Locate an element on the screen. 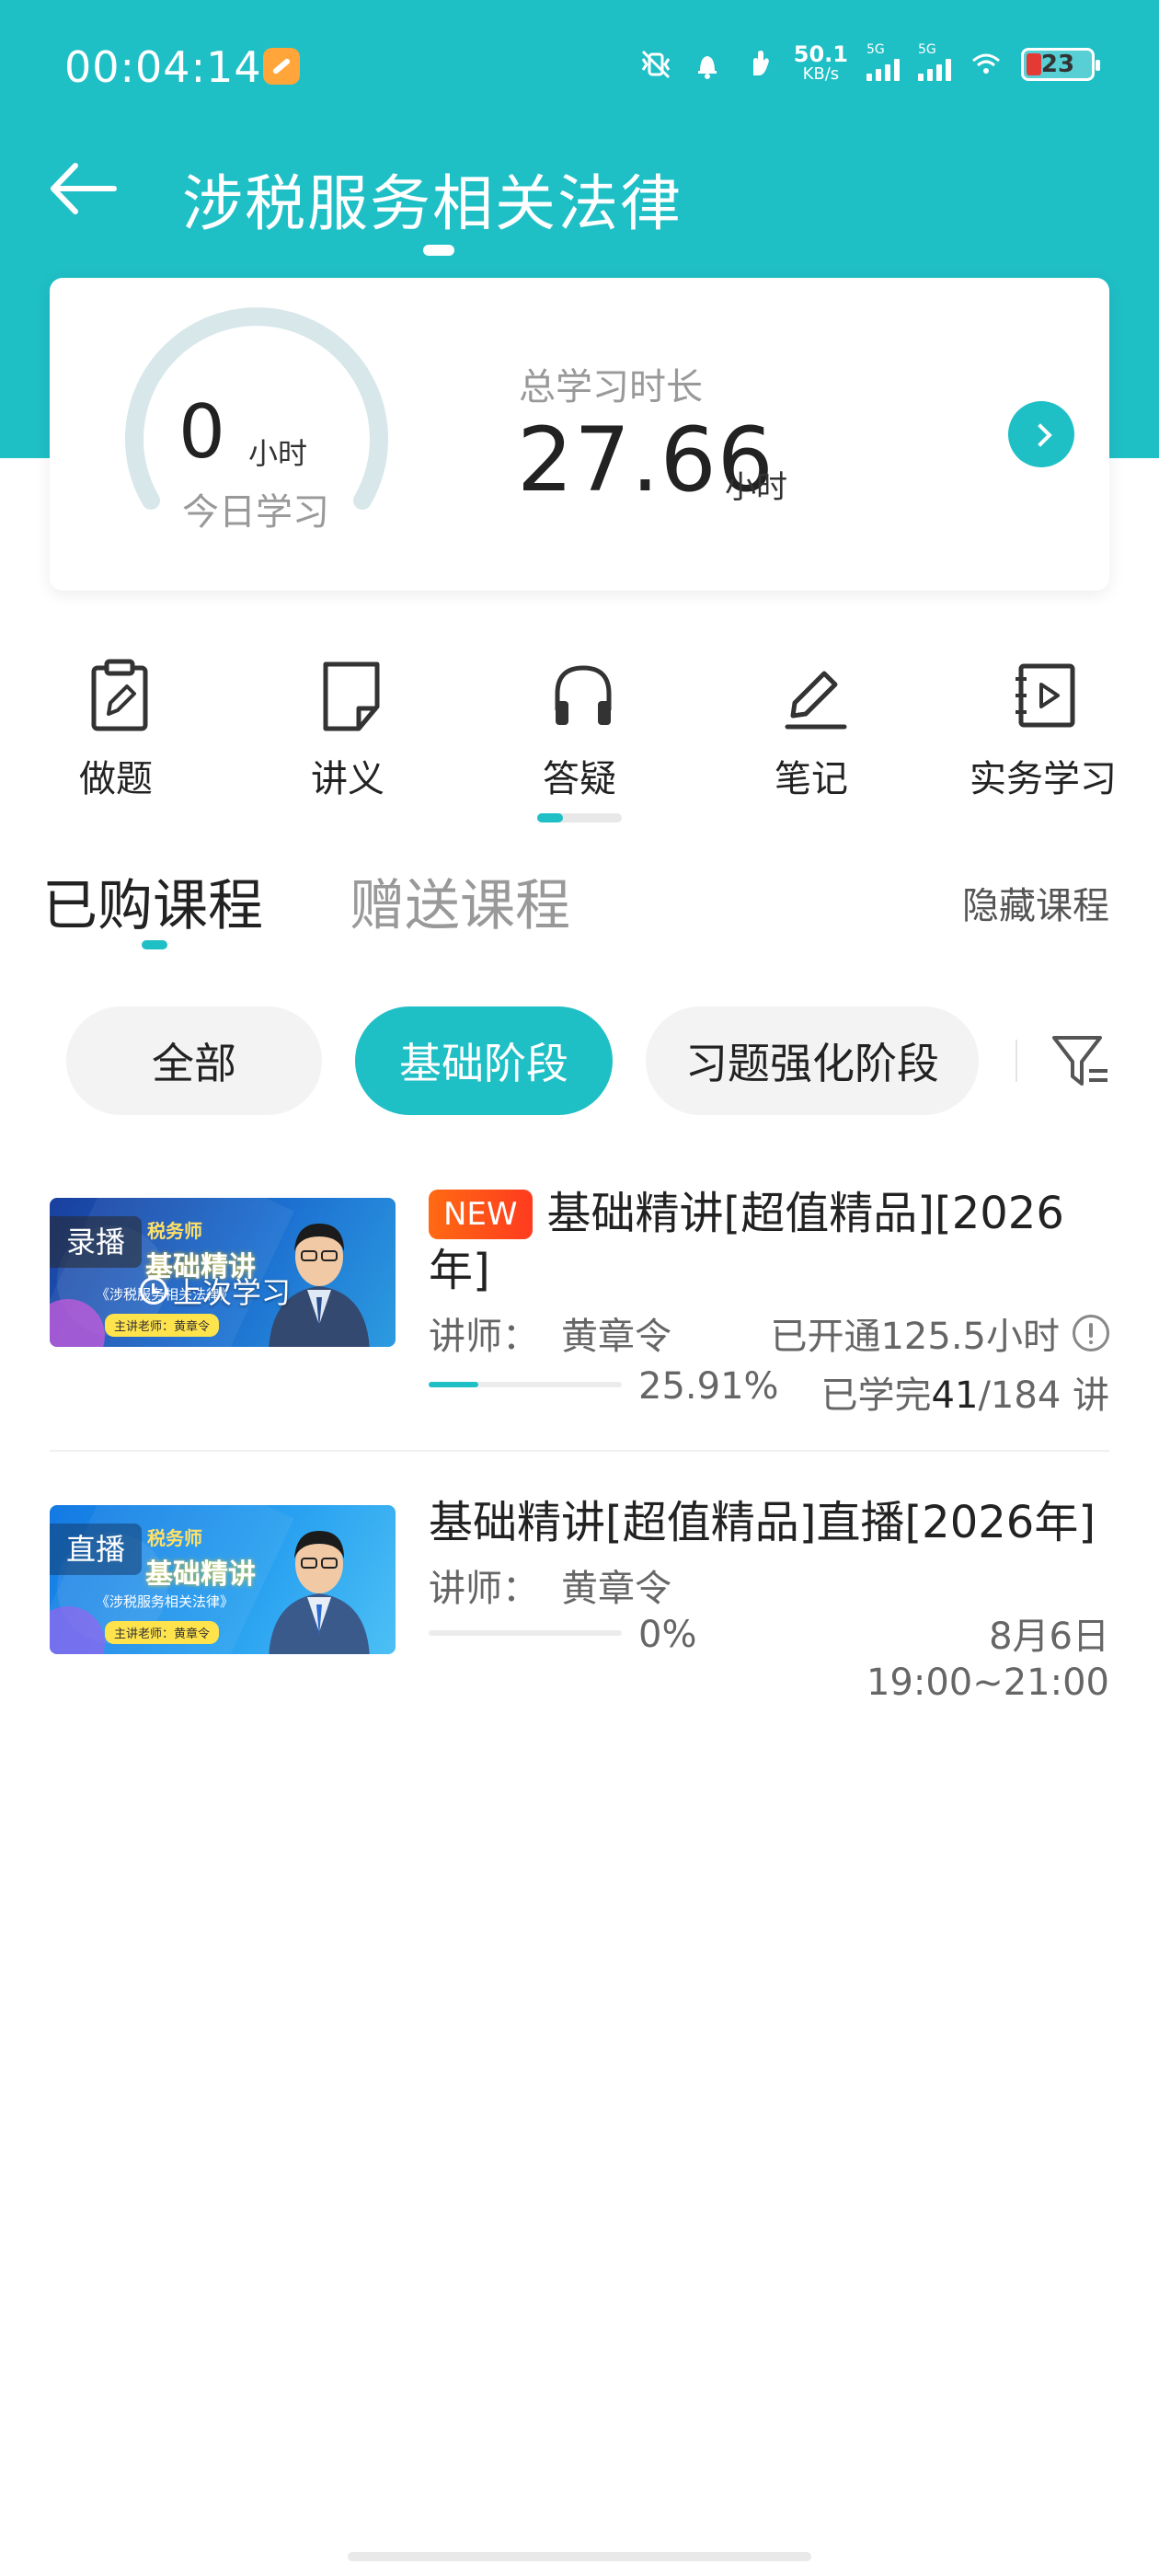 This screenshot has width=1159, height=2576. course-type-tag: 直播 is located at coordinates (96, 1549).